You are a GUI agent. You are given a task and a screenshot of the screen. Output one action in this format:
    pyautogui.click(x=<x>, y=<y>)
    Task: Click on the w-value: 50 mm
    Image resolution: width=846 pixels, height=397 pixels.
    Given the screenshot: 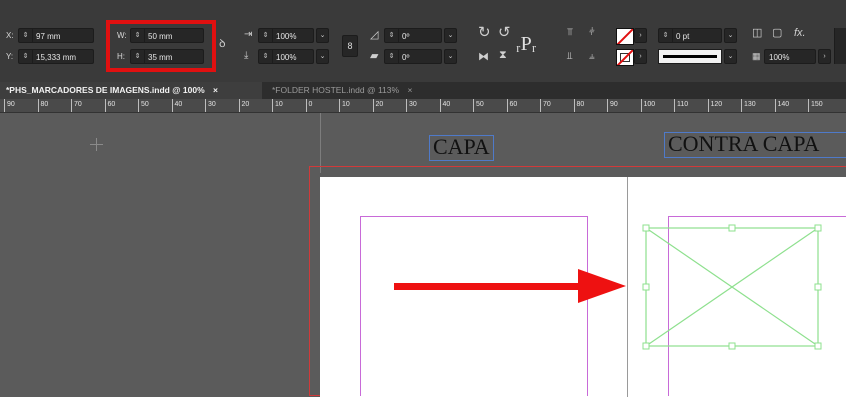 What is the action you would take?
    pyautogui.click(x=160, y=36)
    